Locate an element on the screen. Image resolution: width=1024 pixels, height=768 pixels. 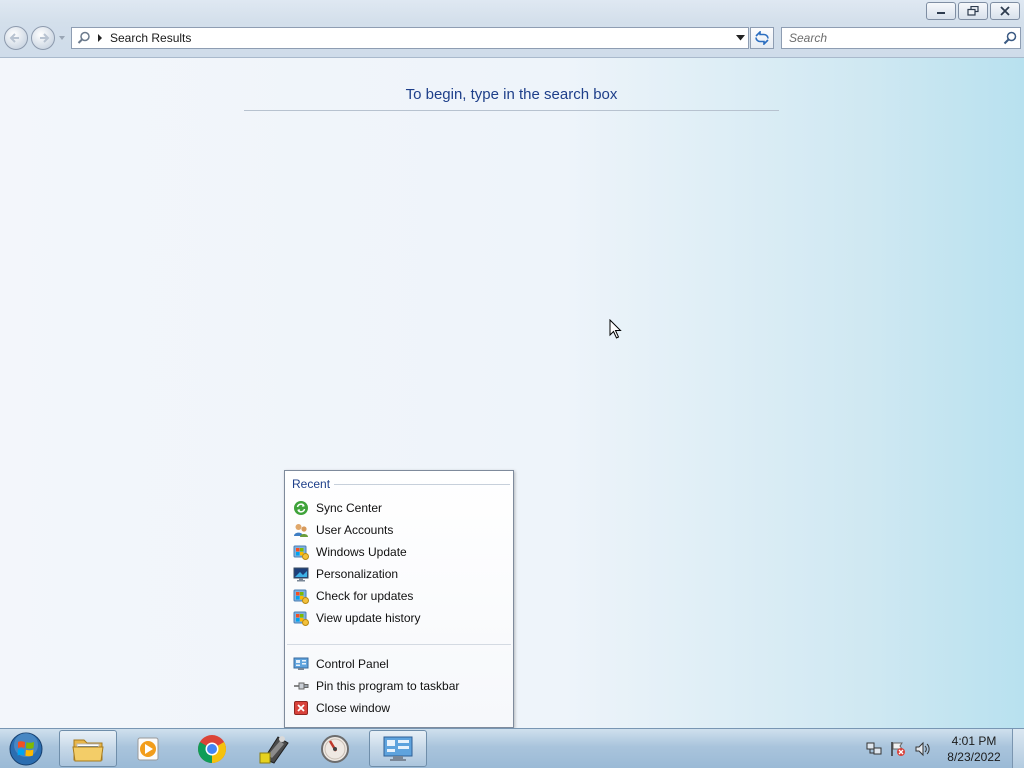
caption-buttons is located at coordinates (973, 11).